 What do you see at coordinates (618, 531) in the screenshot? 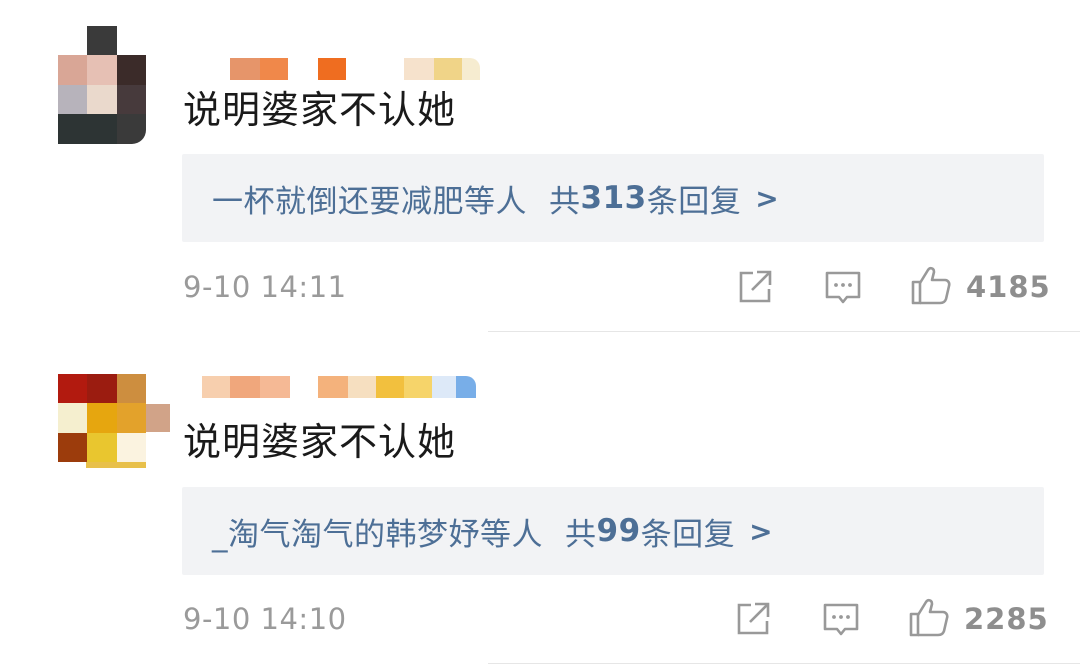
I see `replies-count: 99` at bounding box center [618, 531].